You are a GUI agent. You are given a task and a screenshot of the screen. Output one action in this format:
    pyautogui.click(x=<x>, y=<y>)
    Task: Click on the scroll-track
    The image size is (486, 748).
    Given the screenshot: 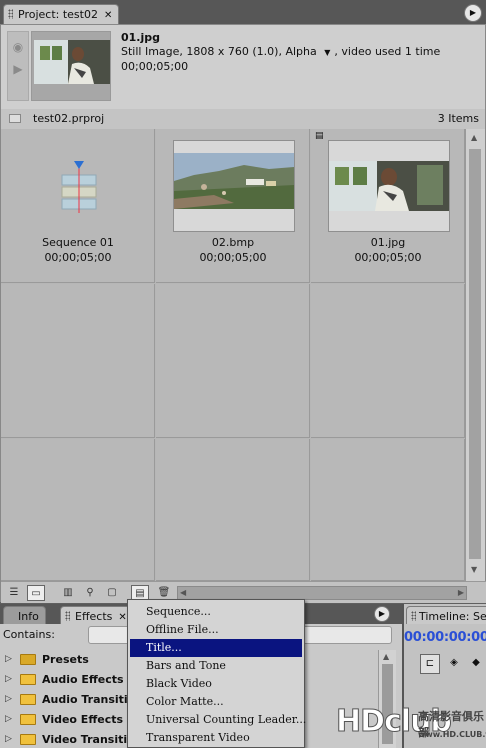 What is the action you would take?
    pyautogui.click(x=475, y=354)
    